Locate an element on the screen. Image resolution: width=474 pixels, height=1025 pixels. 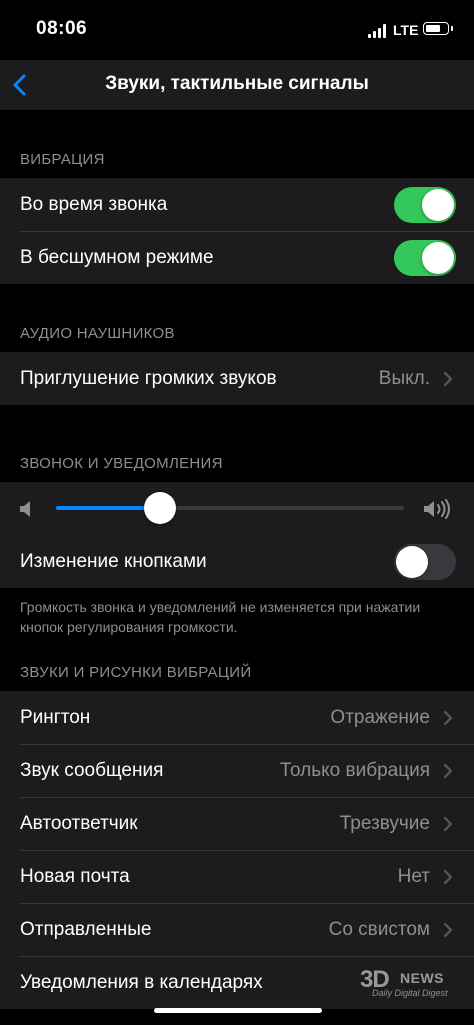
row-label: Рингтон is located at coordinates (55, 717).